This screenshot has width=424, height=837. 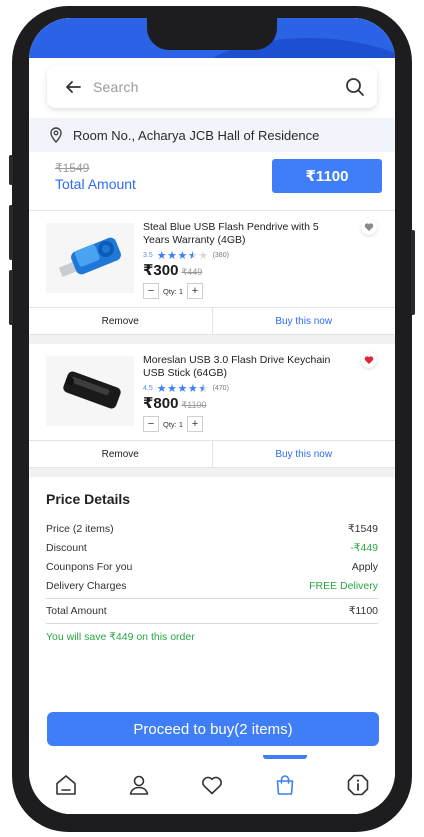 I want to click on nav-wishlist, so click(x=211, y=784).